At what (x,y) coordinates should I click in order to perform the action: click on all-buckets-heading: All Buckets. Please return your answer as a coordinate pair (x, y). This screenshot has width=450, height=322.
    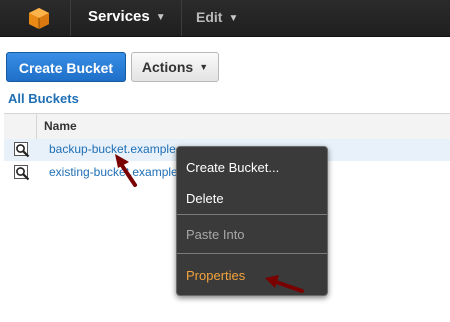
    Looking at the image, I should click on (43, 98).